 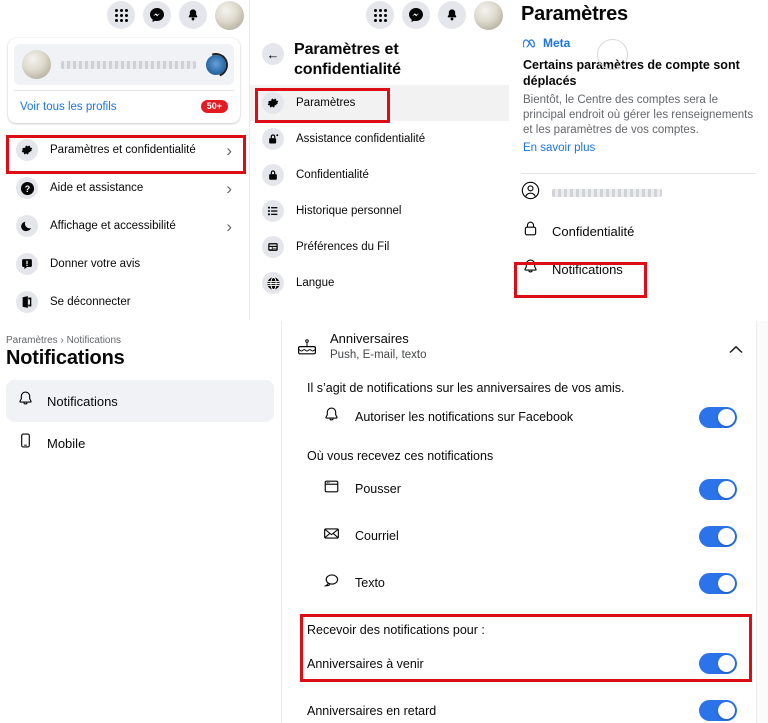 I want to click on settings-nav-label: Confidentialité, so click(x=593, y=231).